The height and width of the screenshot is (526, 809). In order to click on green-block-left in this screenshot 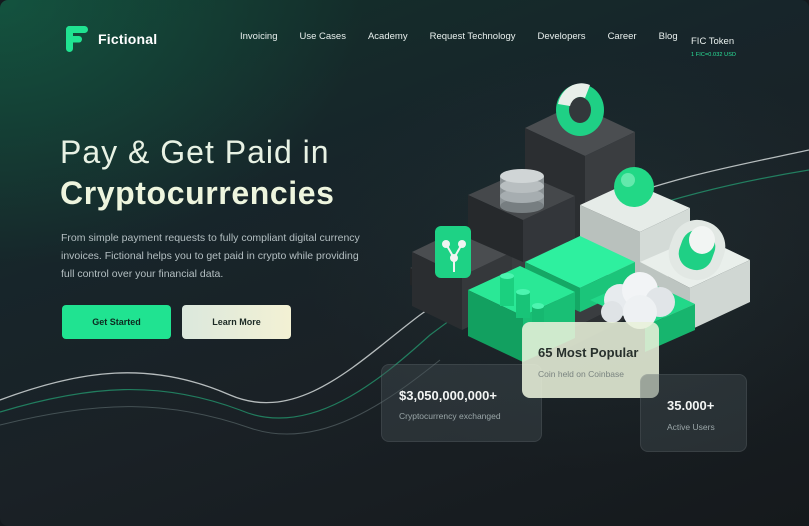, I will do `click(552, 287)`.